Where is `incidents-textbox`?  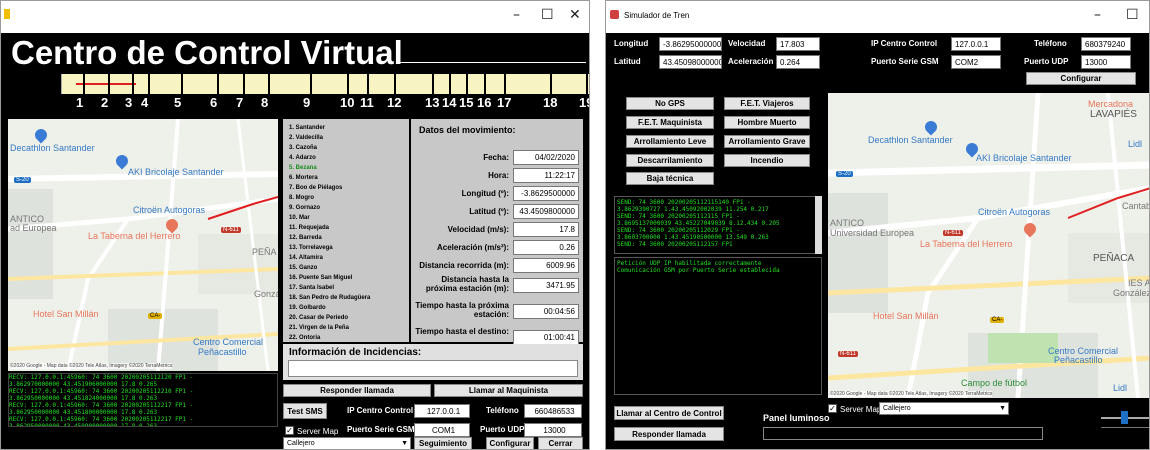
incidents-textbox is located at coordinates (433, 368).